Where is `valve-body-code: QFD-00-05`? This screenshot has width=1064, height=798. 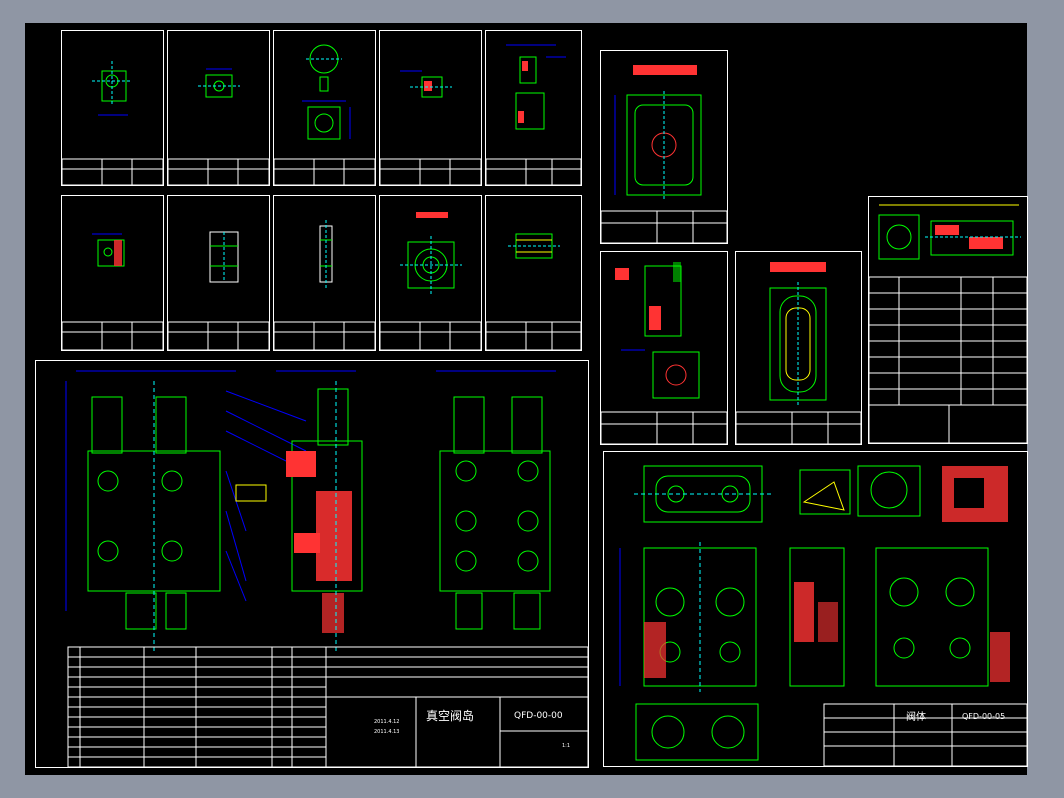
valve-body-code: QFD-00-05 is located at coordinates (984, 716).